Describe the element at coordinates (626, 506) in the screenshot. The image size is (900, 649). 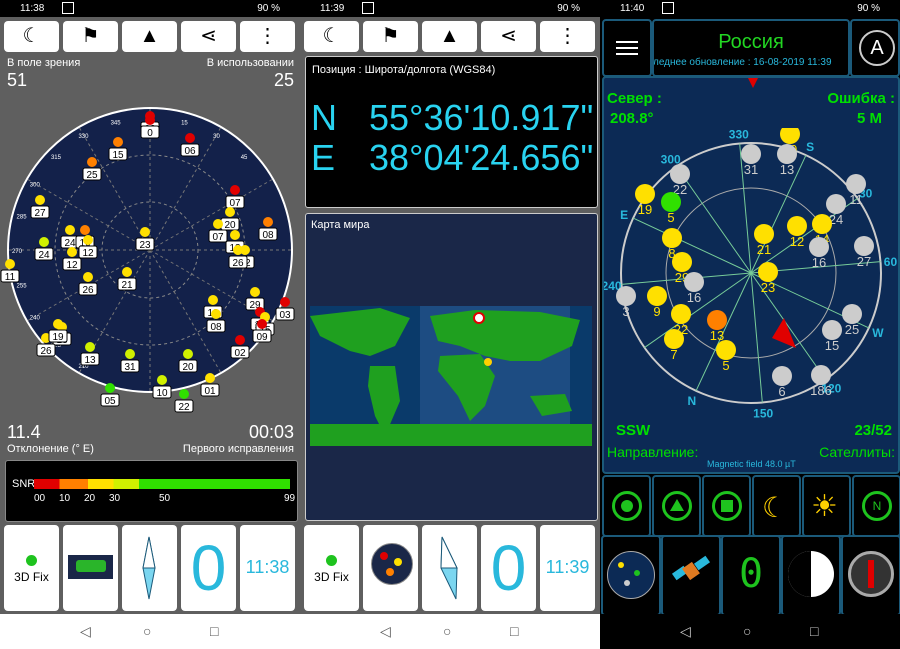
I see `target-button` at that location.